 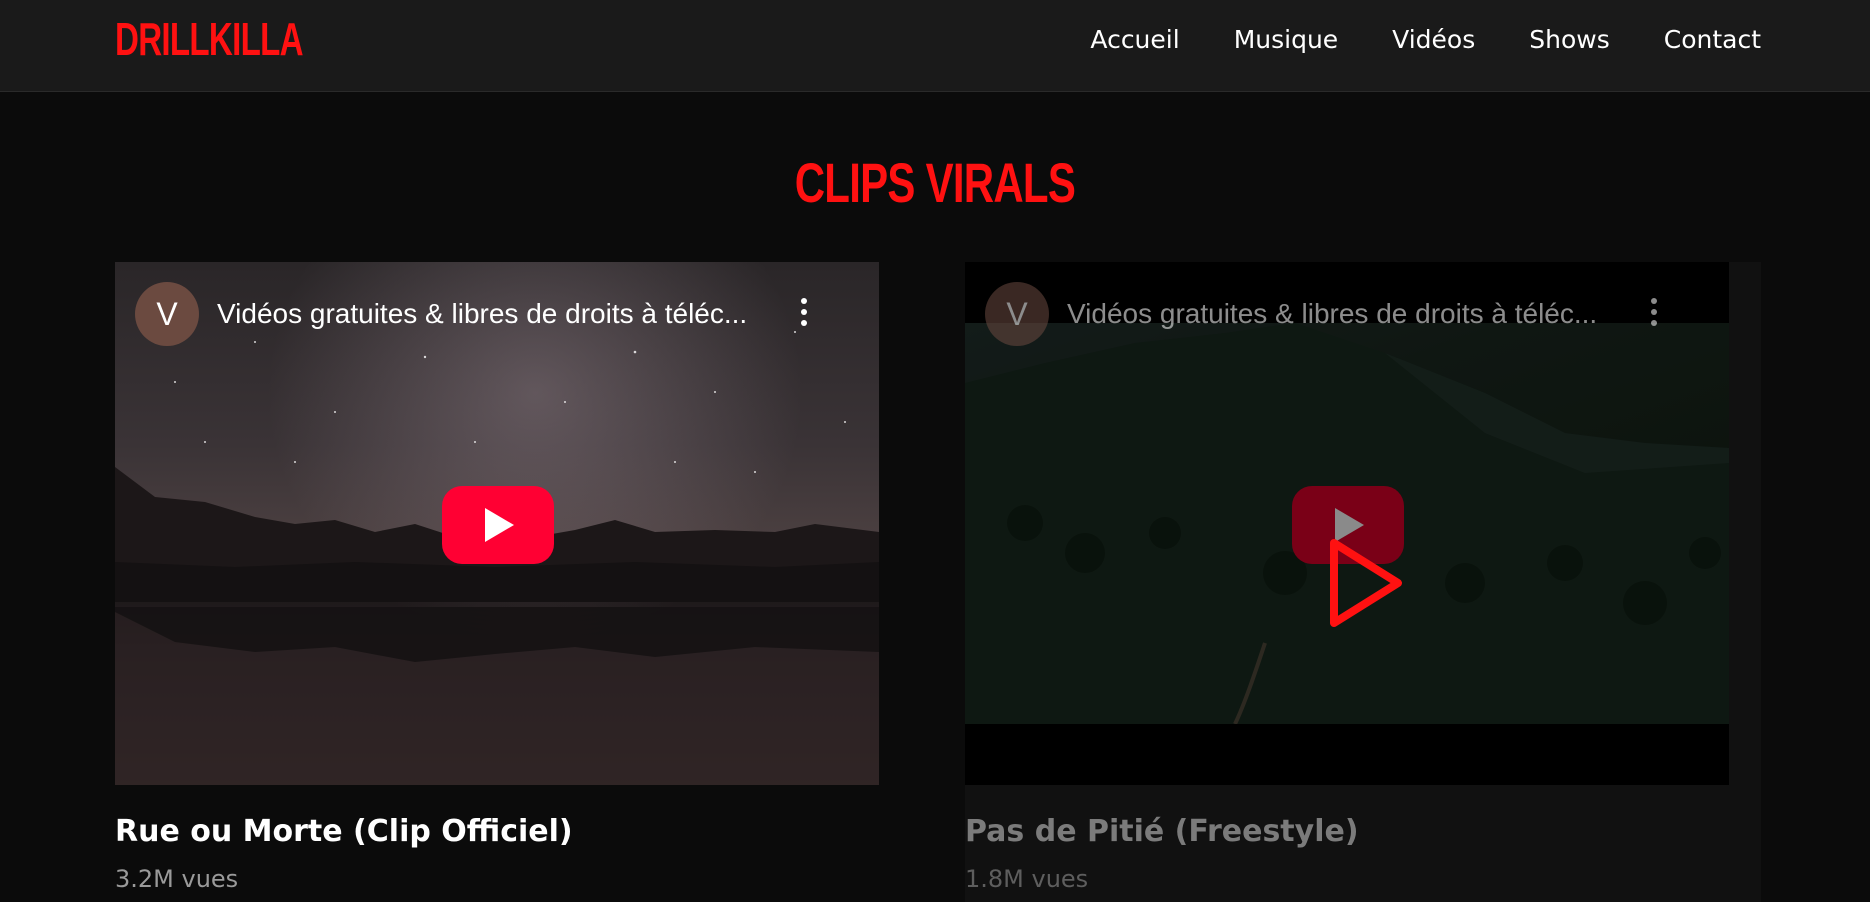 What do you see at coordinates (1286, 40) in the screenshot?
I see `nav-item-musique: Musique` at bounding box center [1286, 40].